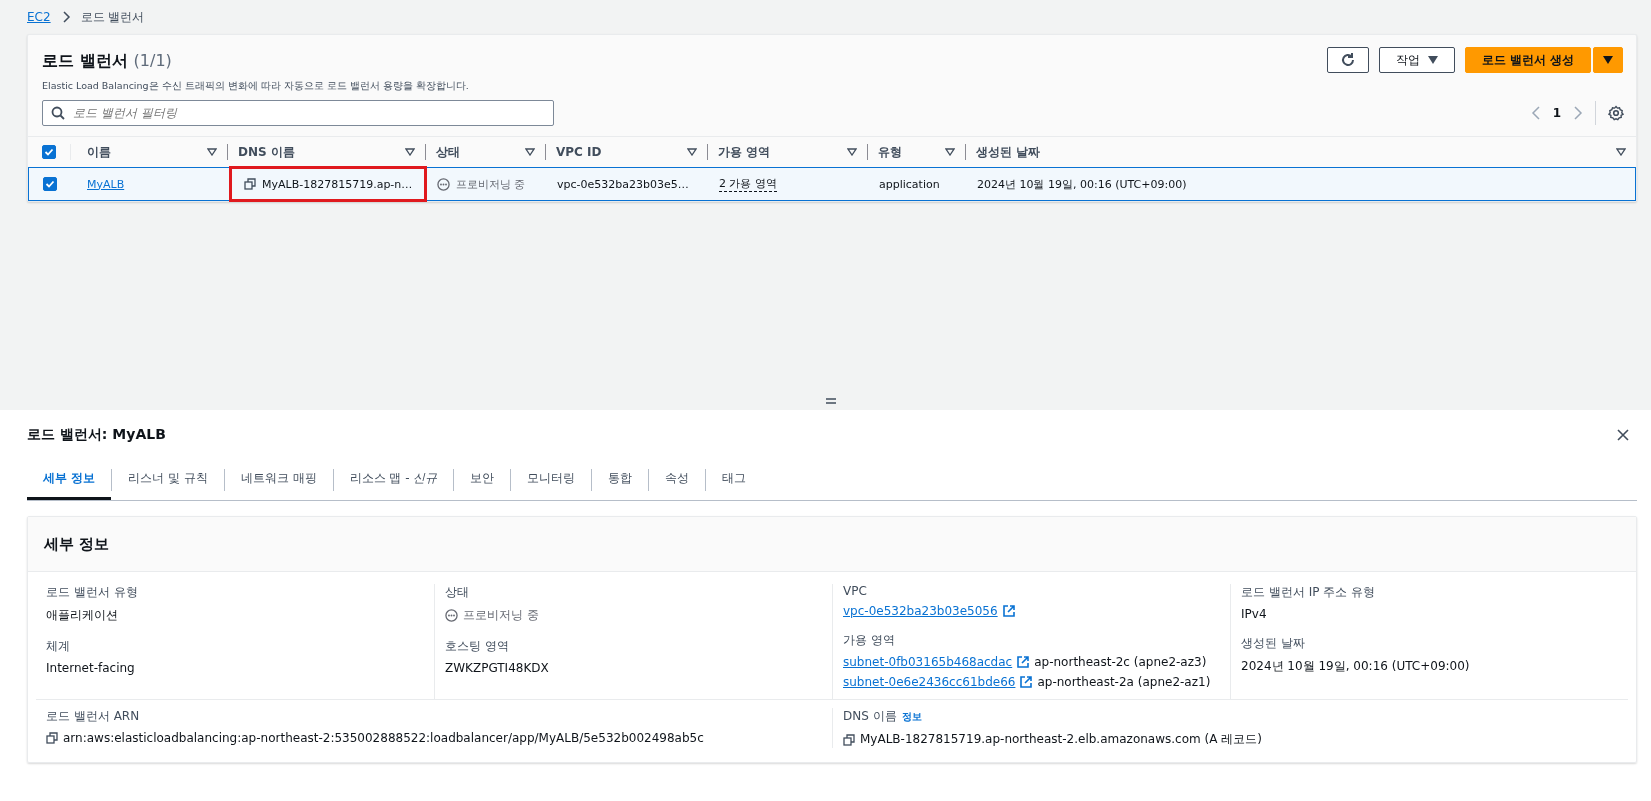 The image size is (1651, 801). I want to click on settings-icon, so click(1616, 113).